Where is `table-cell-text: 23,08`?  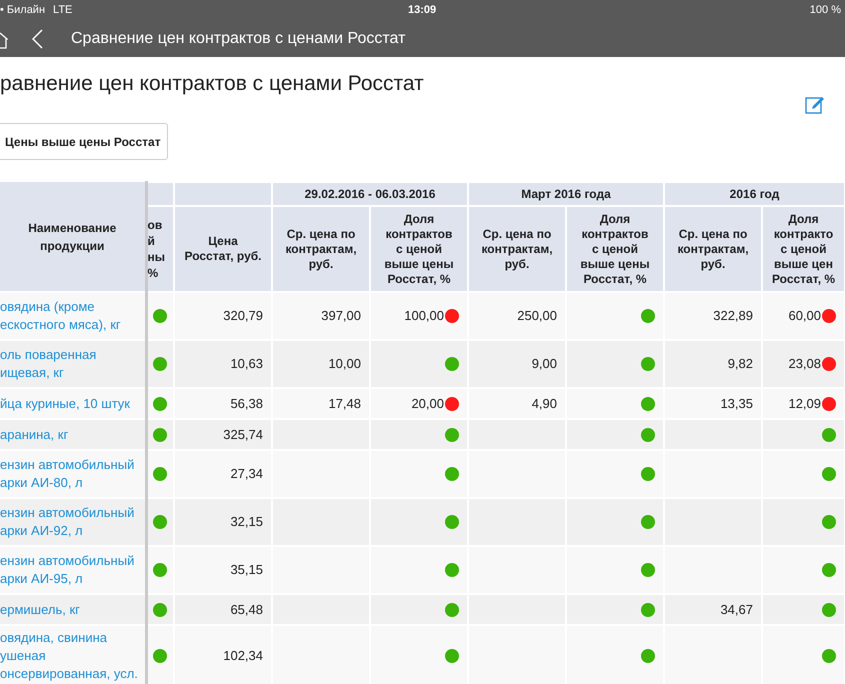 table-cell-text: 23,08 is located at coordinates (805, 364).